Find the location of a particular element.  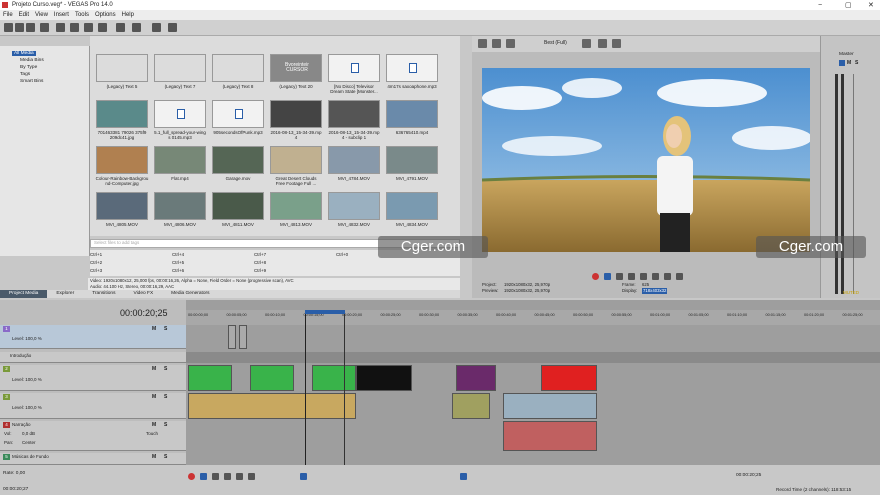

tree-item-by-type: By Type is located at coordinates (28, 67).